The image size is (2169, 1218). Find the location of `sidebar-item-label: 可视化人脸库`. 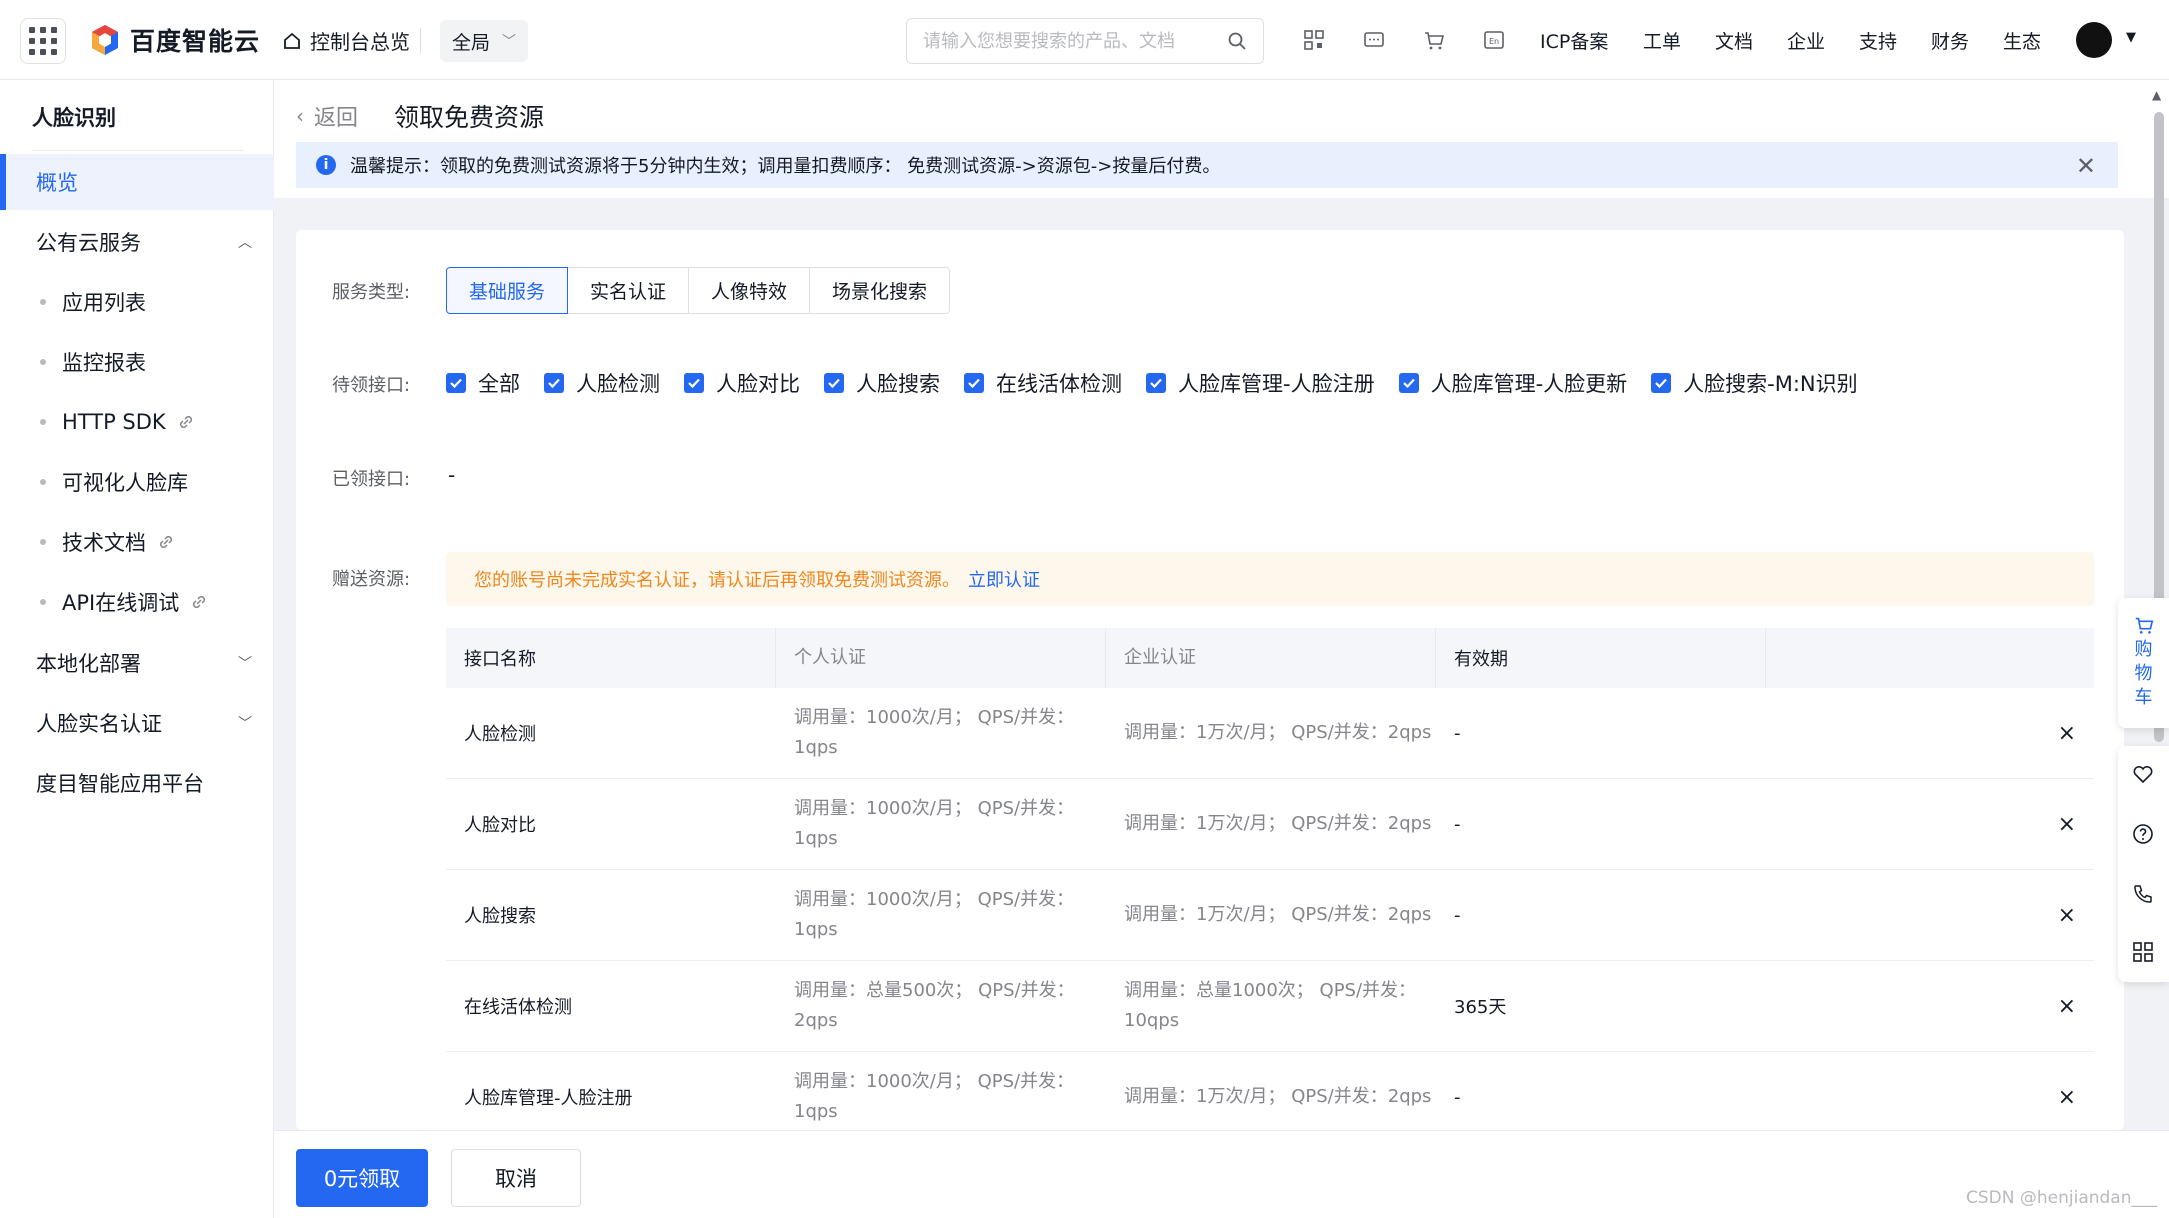

sidebar-item-label: 可视化人脸库 is located at coordinates (125, 483).